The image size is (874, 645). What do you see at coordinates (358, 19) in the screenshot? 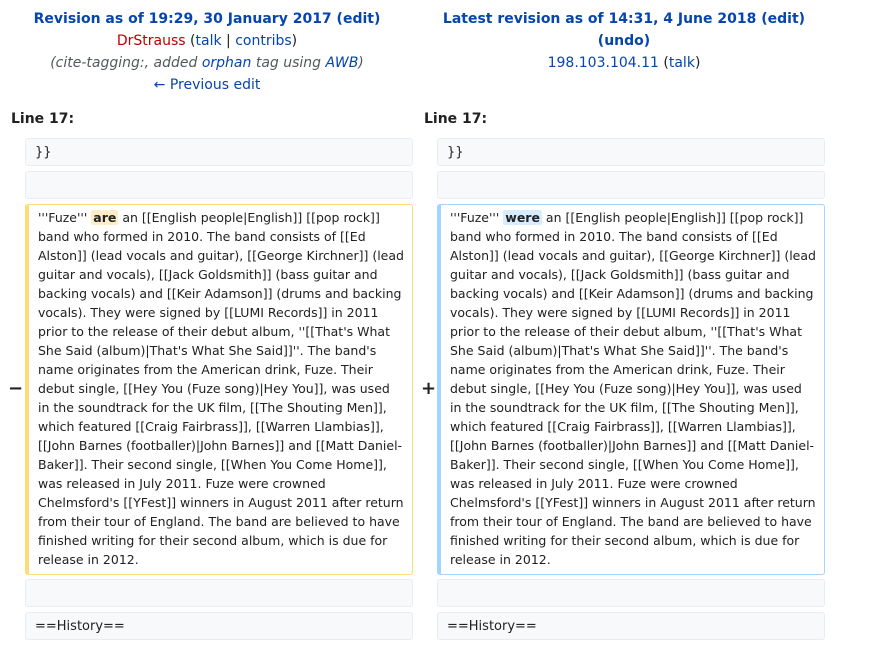
I see `left-edit-link: edit` at bounding box center [358, 19].